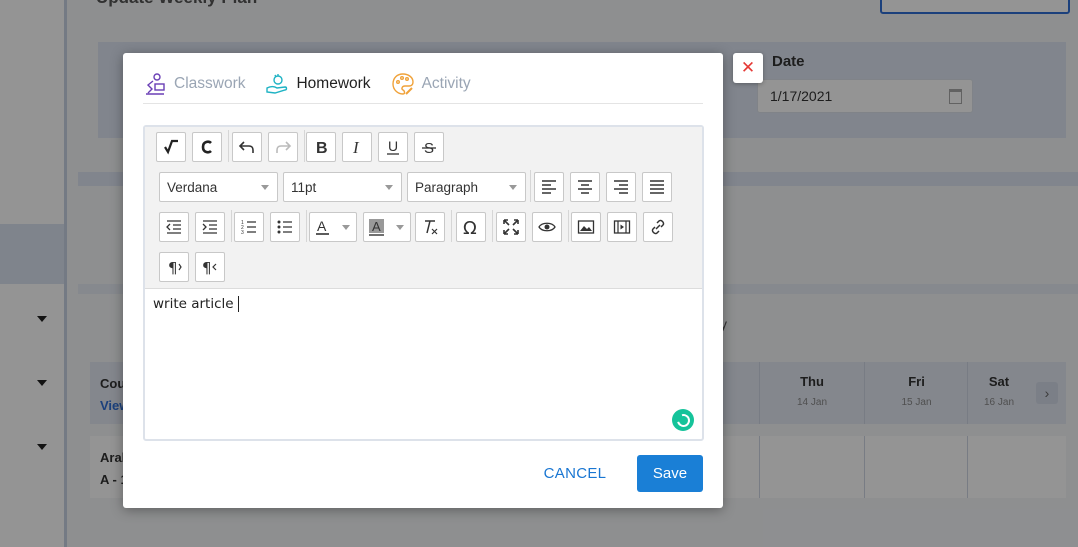 The image size is (1078, 547). What do you see at coordinates (277, 84) in the screenshot?
I see `homework-icon` at bounding box center [277, 84].